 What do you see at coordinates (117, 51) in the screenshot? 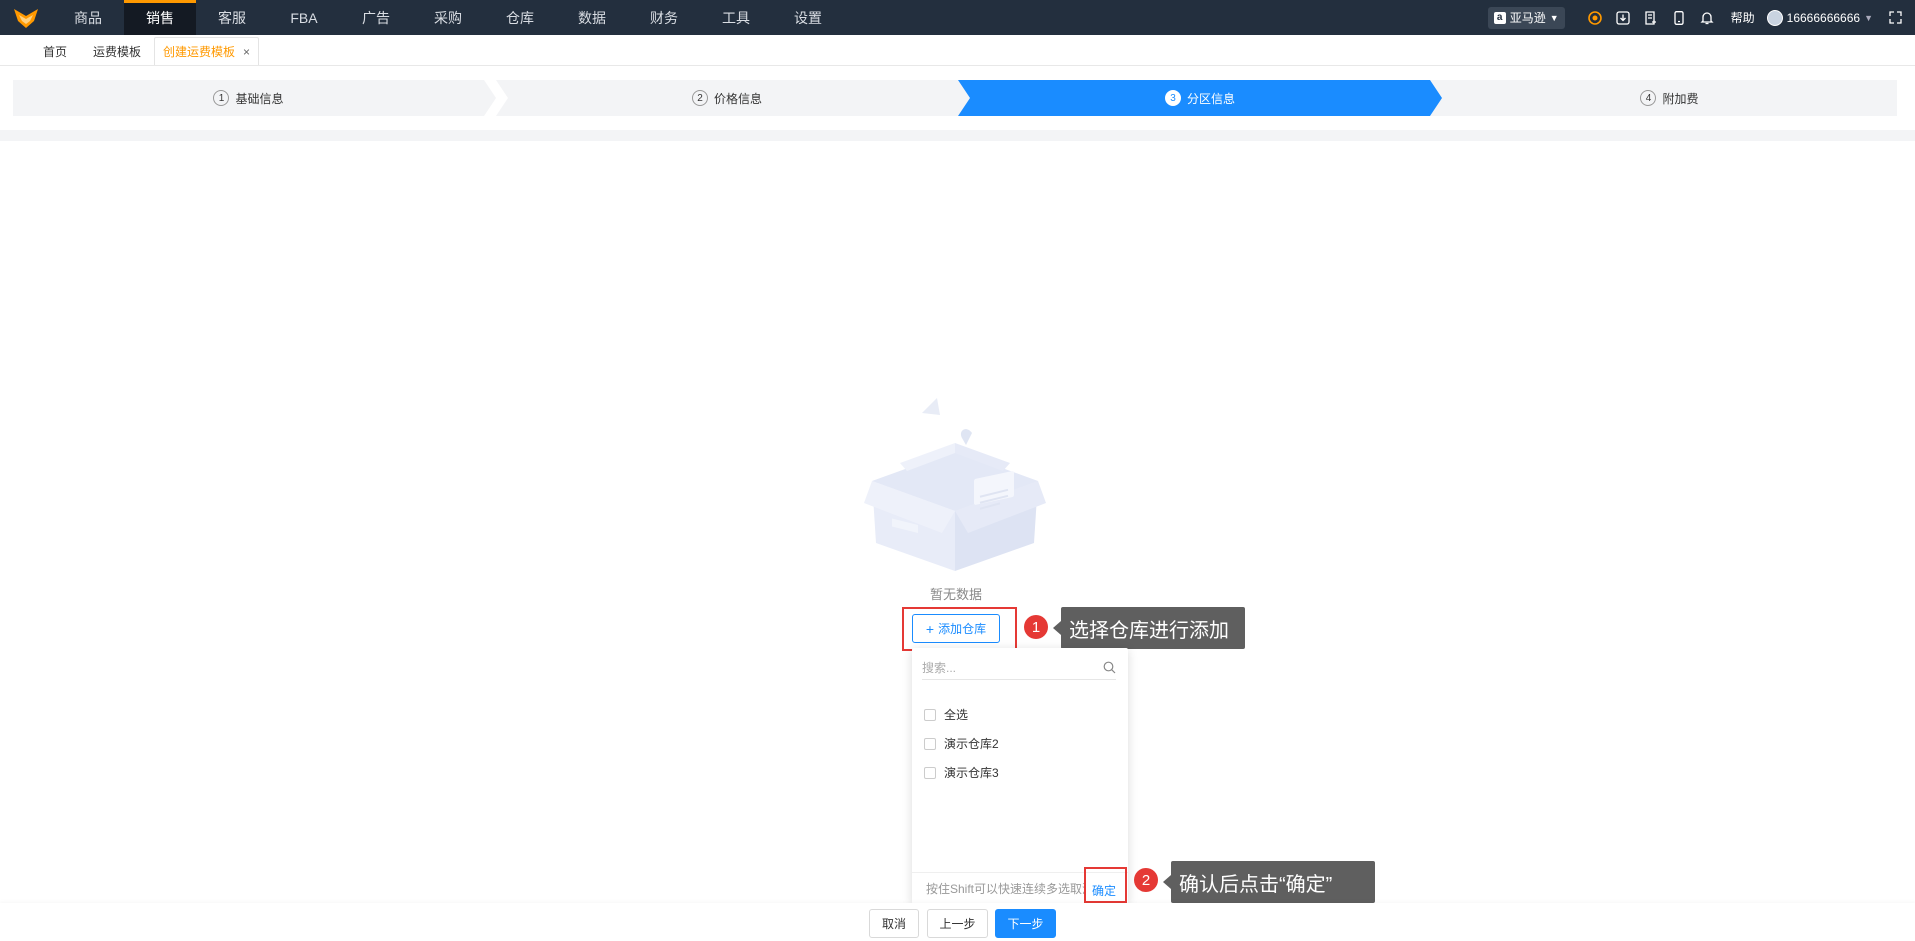
I see `tab-freight-template: 运费模板` at bounding box center [117, 51].